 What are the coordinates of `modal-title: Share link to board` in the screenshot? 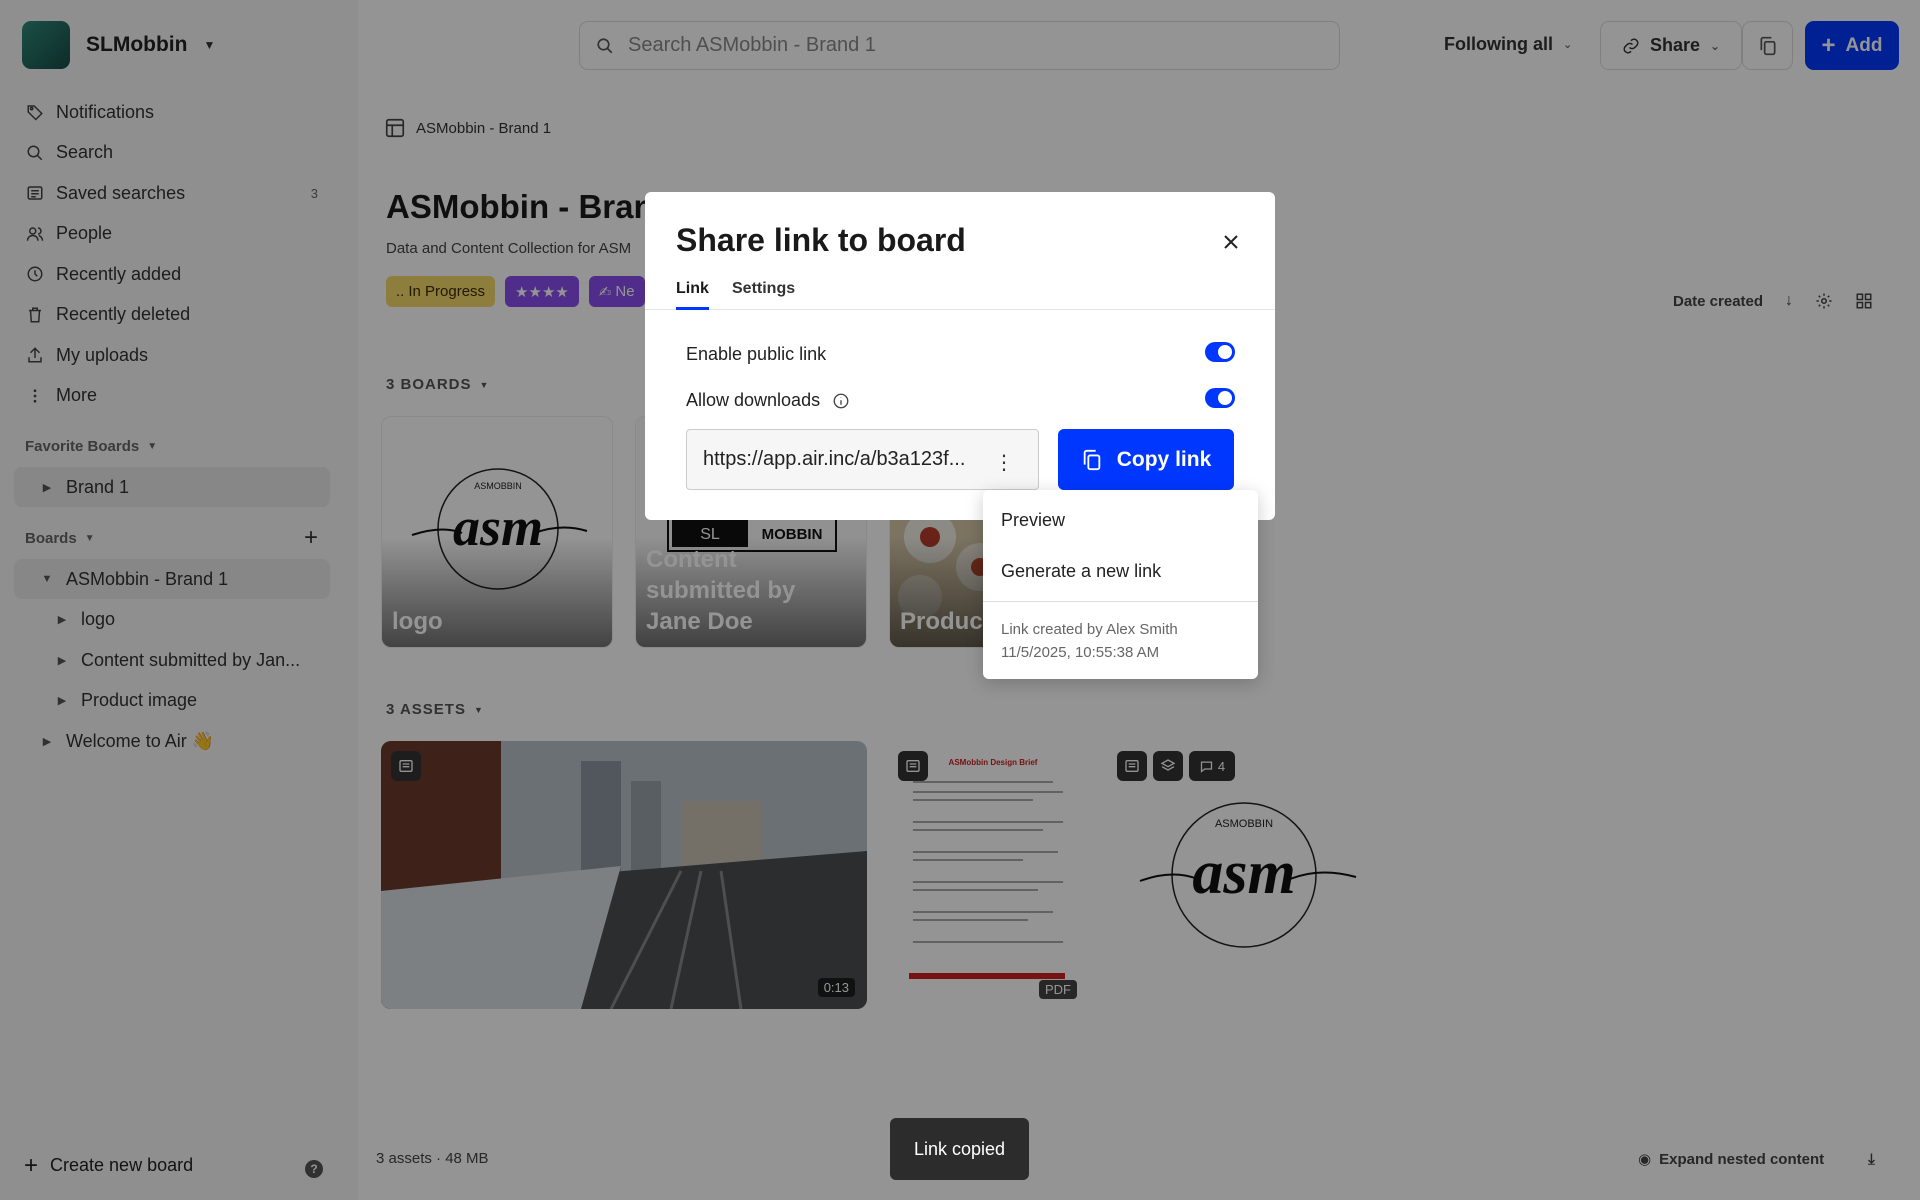 It's located at (821, 240).